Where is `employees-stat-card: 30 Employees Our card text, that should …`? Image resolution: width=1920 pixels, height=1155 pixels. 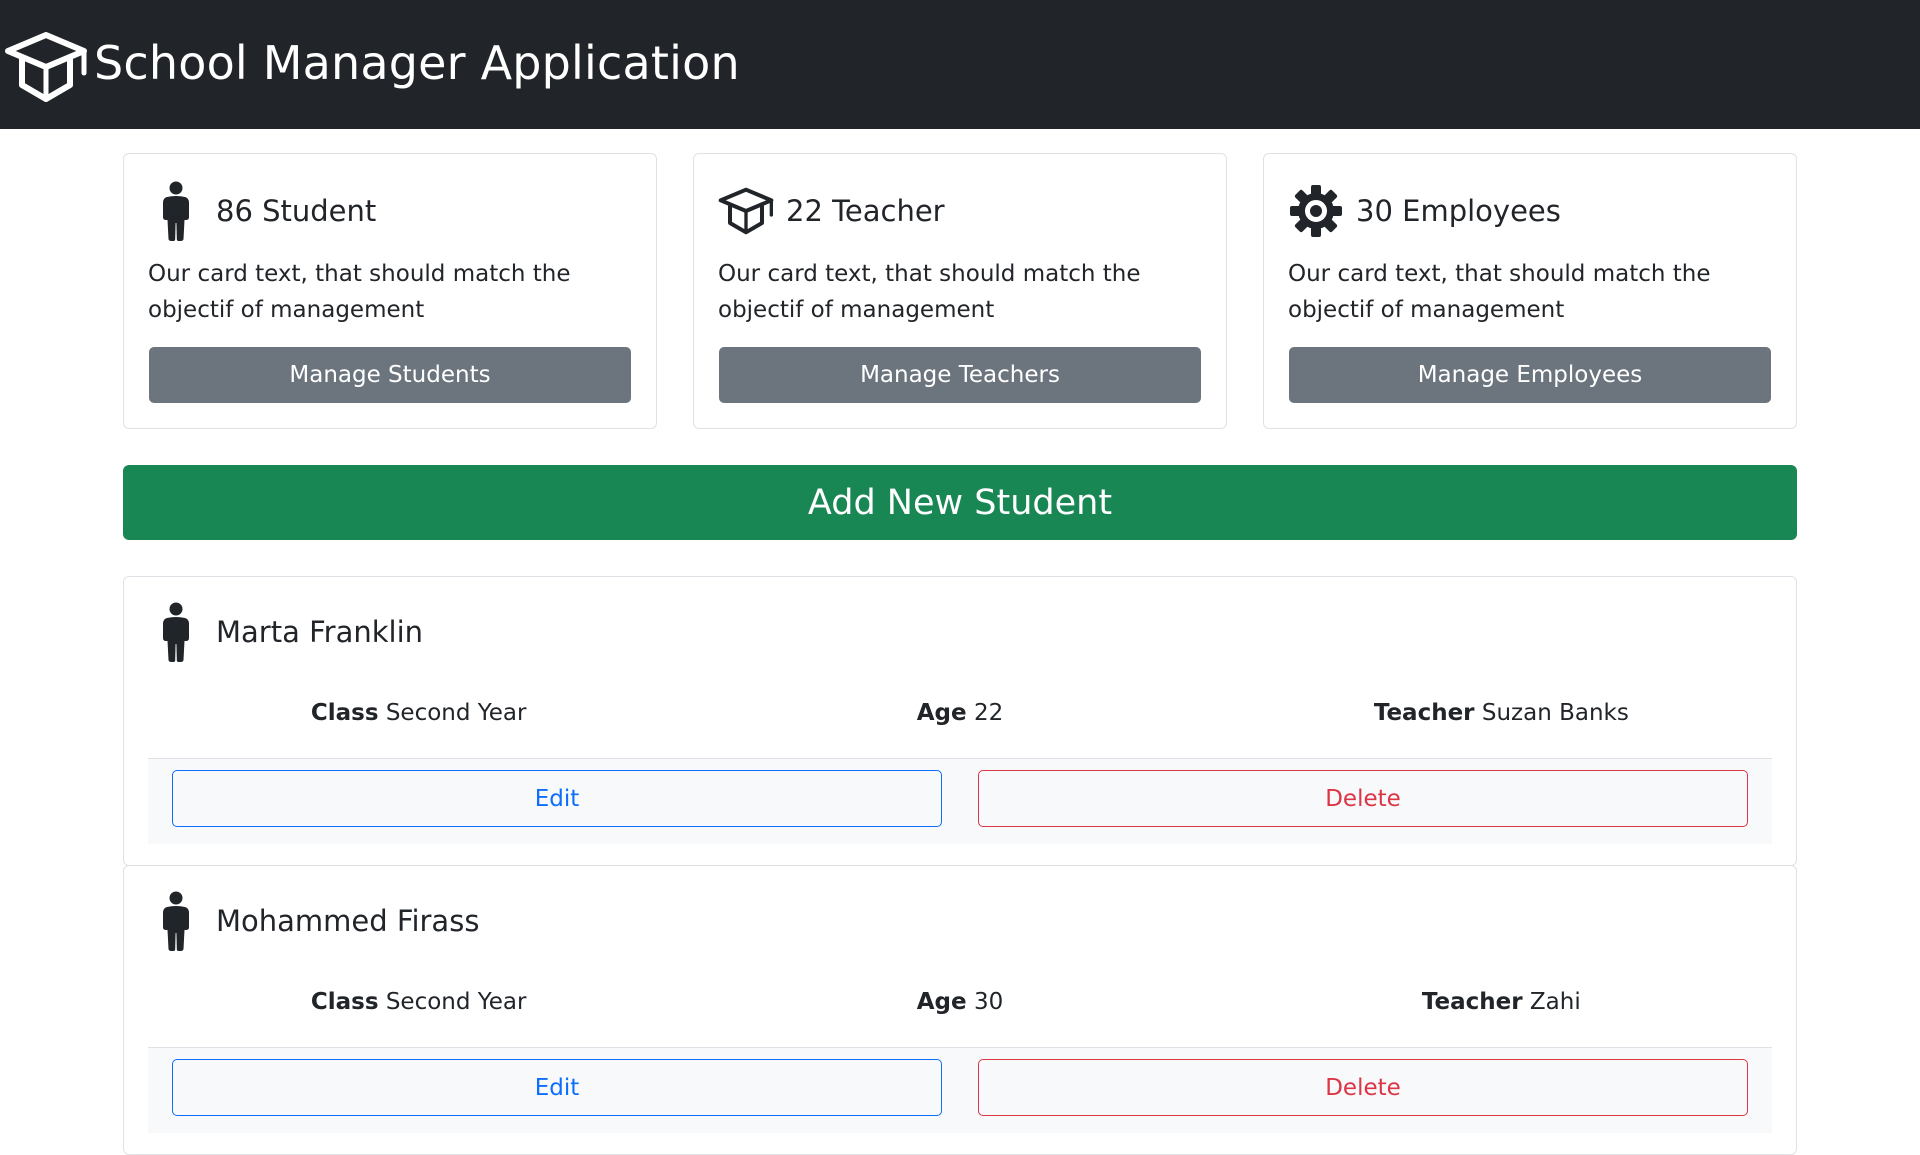
employees-stat-card: 30 Employees Our card text, that should … is located at coordinates (1530, 291).